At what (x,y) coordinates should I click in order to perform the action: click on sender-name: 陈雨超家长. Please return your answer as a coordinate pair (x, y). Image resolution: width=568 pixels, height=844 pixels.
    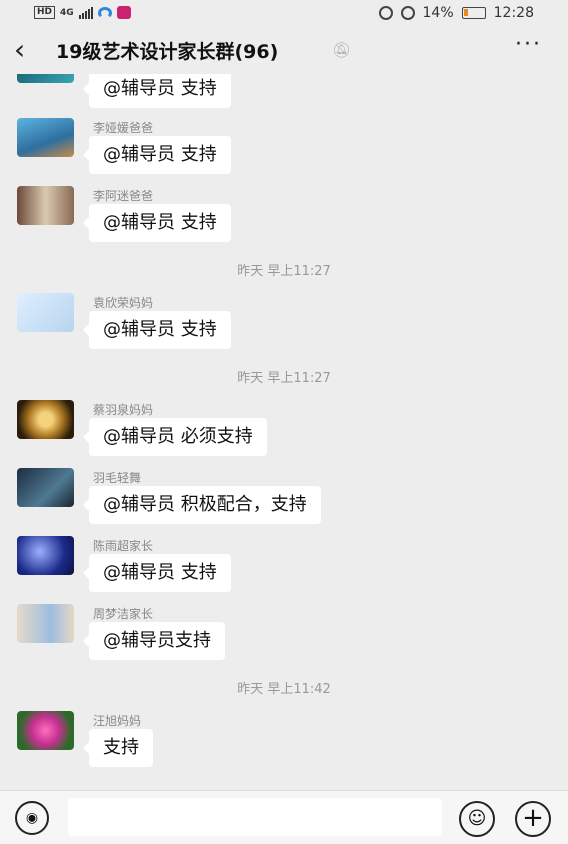
    Looking at the image, I should click on (123, 546).